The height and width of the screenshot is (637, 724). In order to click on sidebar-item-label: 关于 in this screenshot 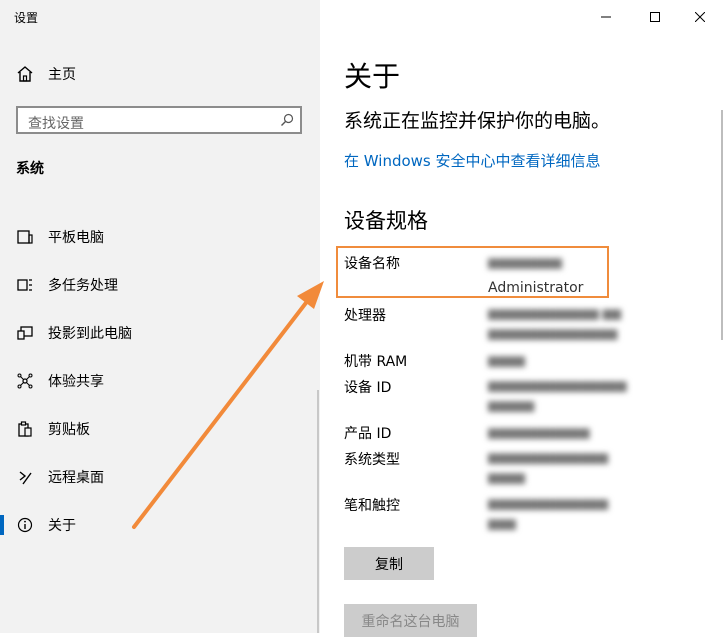, I will do `click(62, 526)`.